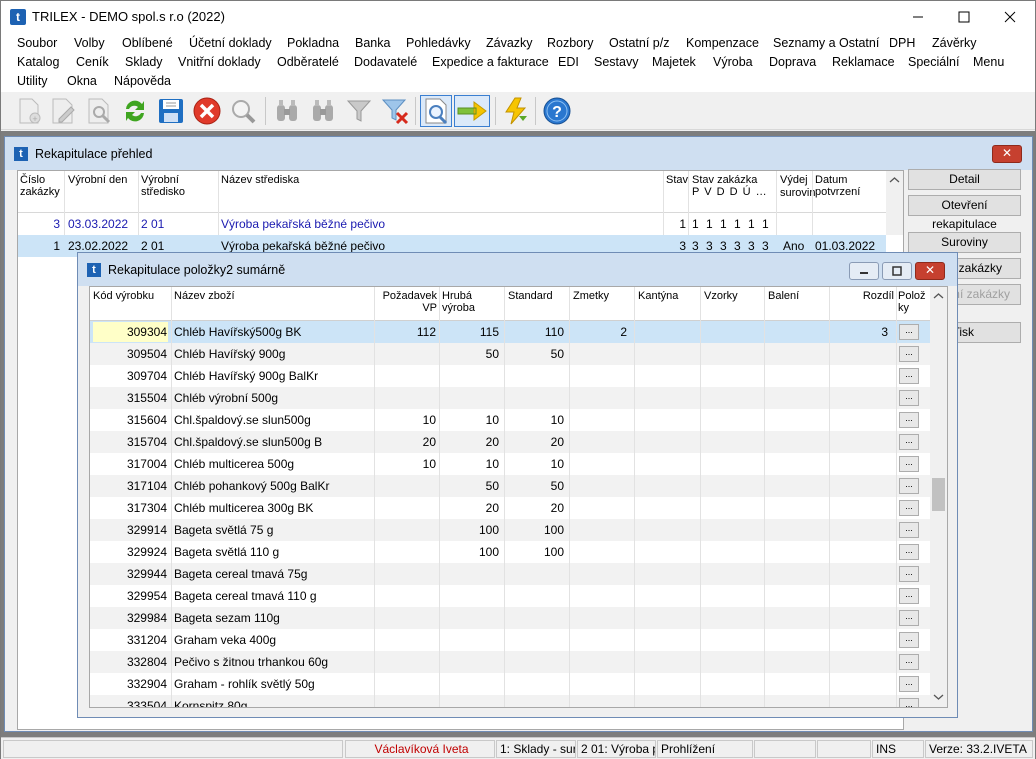  What do you see at coordinates (163, 186) in the screenshot?
I see `col-header-stredisko: Výrobní středisko` at bounding box center [163, 186].